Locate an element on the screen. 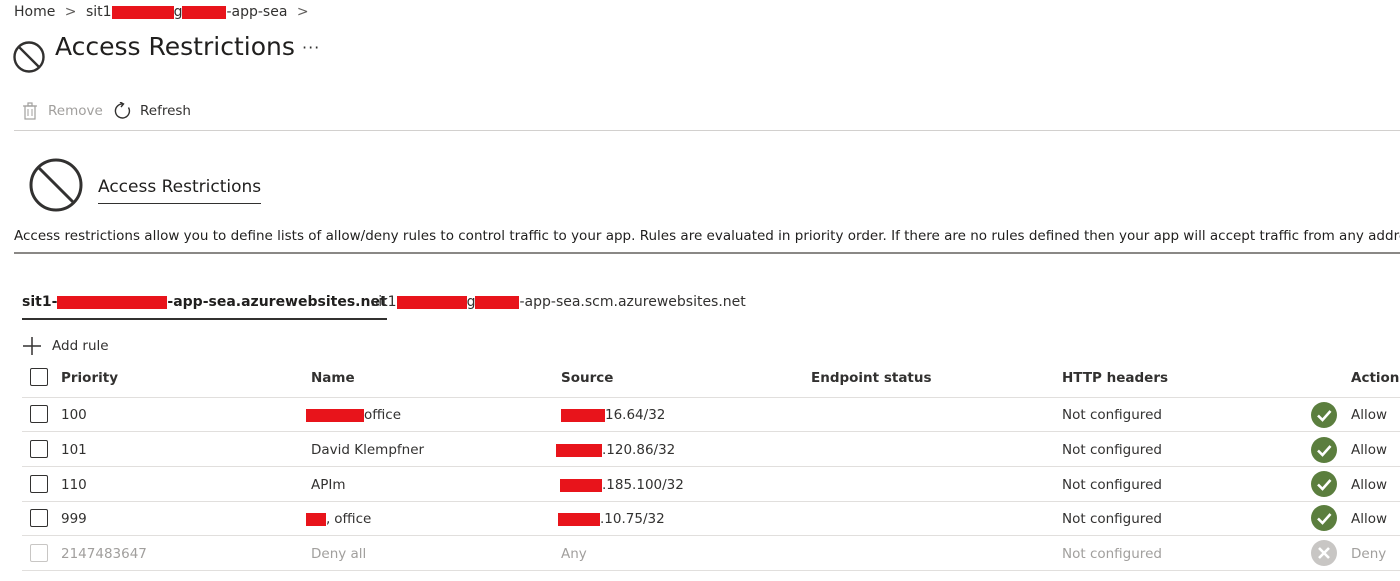 Image resolution: width=1400 pixels, height=581 pixels. remove-button: Remove is located at coordinates (62, 111).